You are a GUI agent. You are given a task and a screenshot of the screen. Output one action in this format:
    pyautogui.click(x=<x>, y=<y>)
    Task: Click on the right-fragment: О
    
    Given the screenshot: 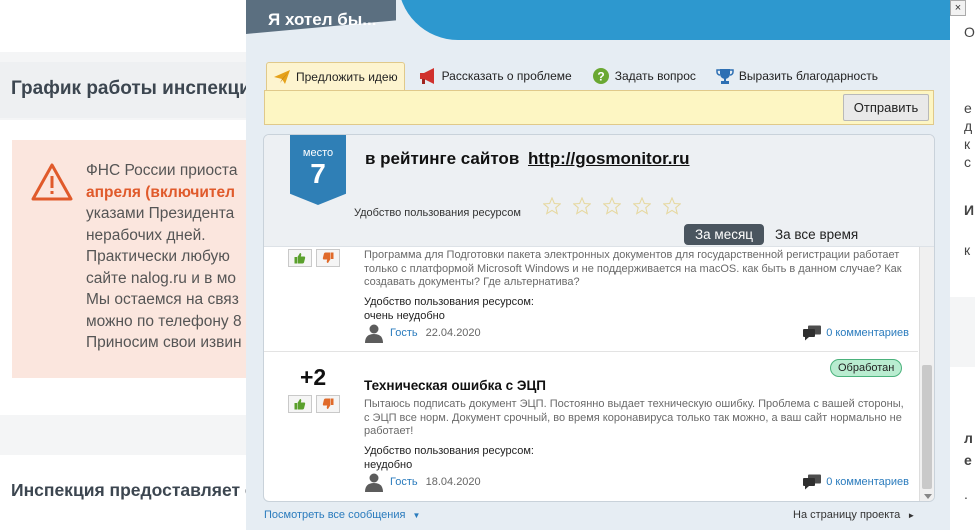 What is the action you would take?
    pyautogui.click(x=969, y=32)
    